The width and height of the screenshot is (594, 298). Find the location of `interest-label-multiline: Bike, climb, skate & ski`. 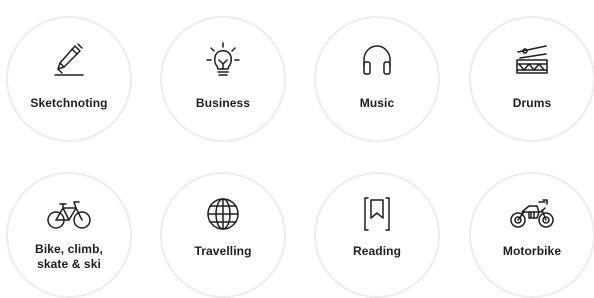

interest-label-multiline: Bike, climb, skate & ski is located at coordinates (69, 257).